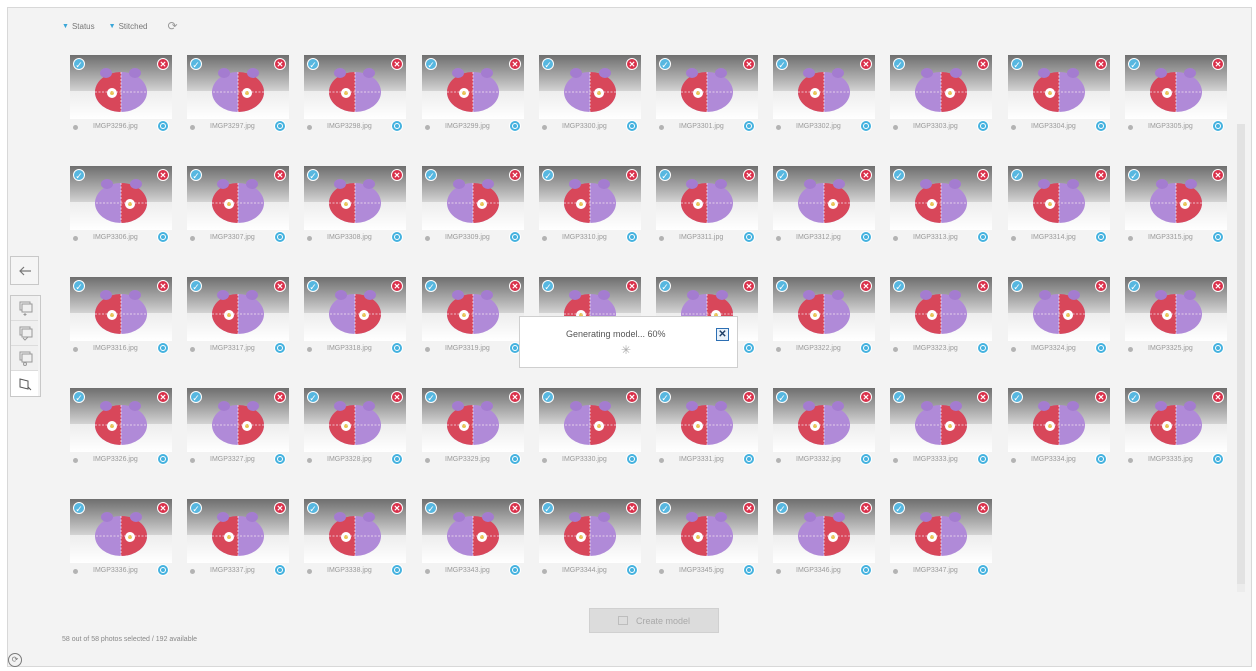  Describe the element at coordinates (941, 428) in the screenshot. I see `photo-tile: ✓ ✕ IMGP3333.jpg` at that location.